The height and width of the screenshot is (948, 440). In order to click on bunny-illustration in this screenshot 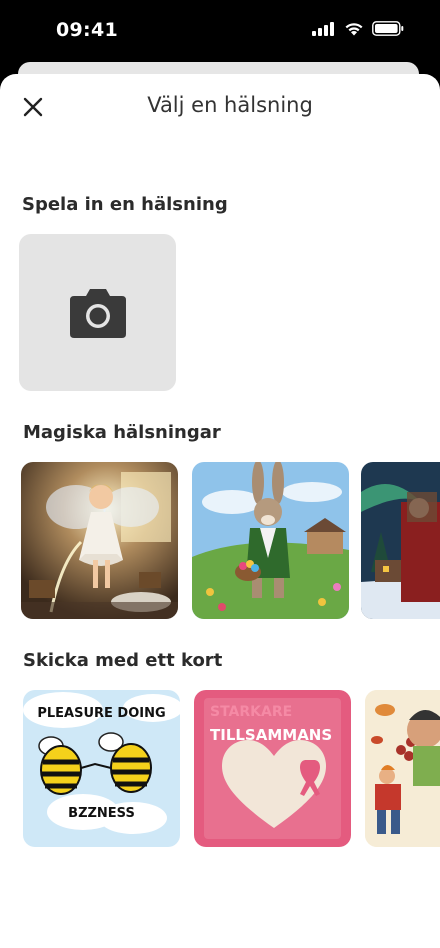, I will do `click(270, 540)`.